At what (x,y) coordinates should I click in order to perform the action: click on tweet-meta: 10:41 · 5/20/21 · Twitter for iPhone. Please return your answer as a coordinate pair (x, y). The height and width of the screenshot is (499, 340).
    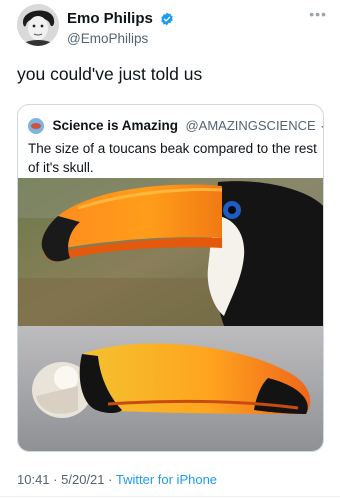
    Looking at the image, I should click on (117, 479).